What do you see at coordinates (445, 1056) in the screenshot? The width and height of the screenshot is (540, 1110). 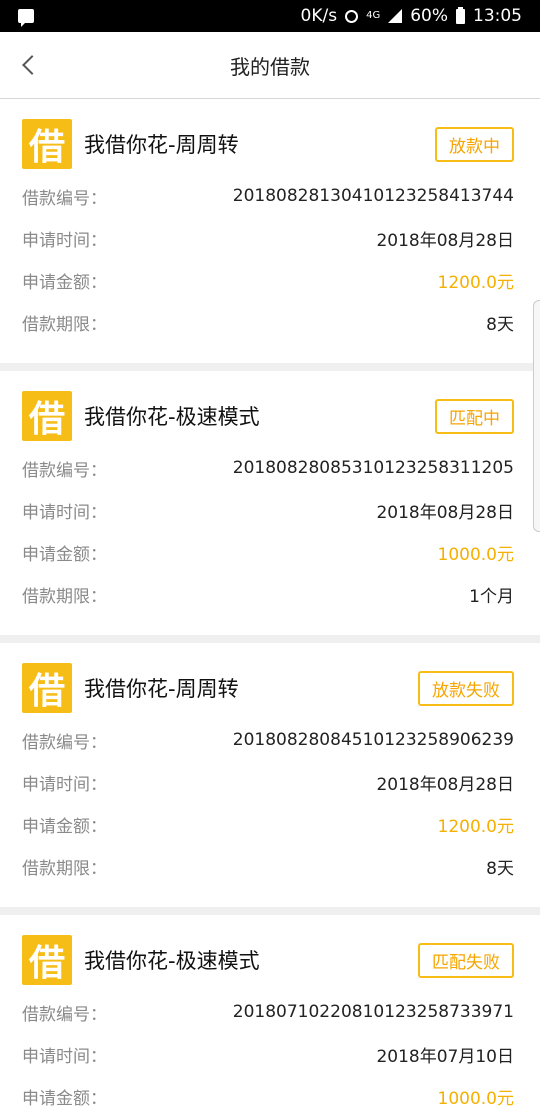 I see `apply-time-value: 2018年07月10日` at bounding box center [445, 1056].